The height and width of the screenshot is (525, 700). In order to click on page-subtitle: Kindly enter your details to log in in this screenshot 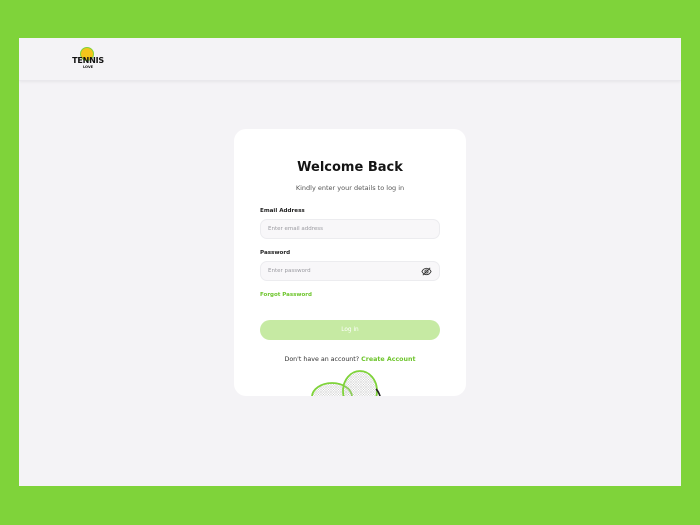, I will do `click(350, 188)`.